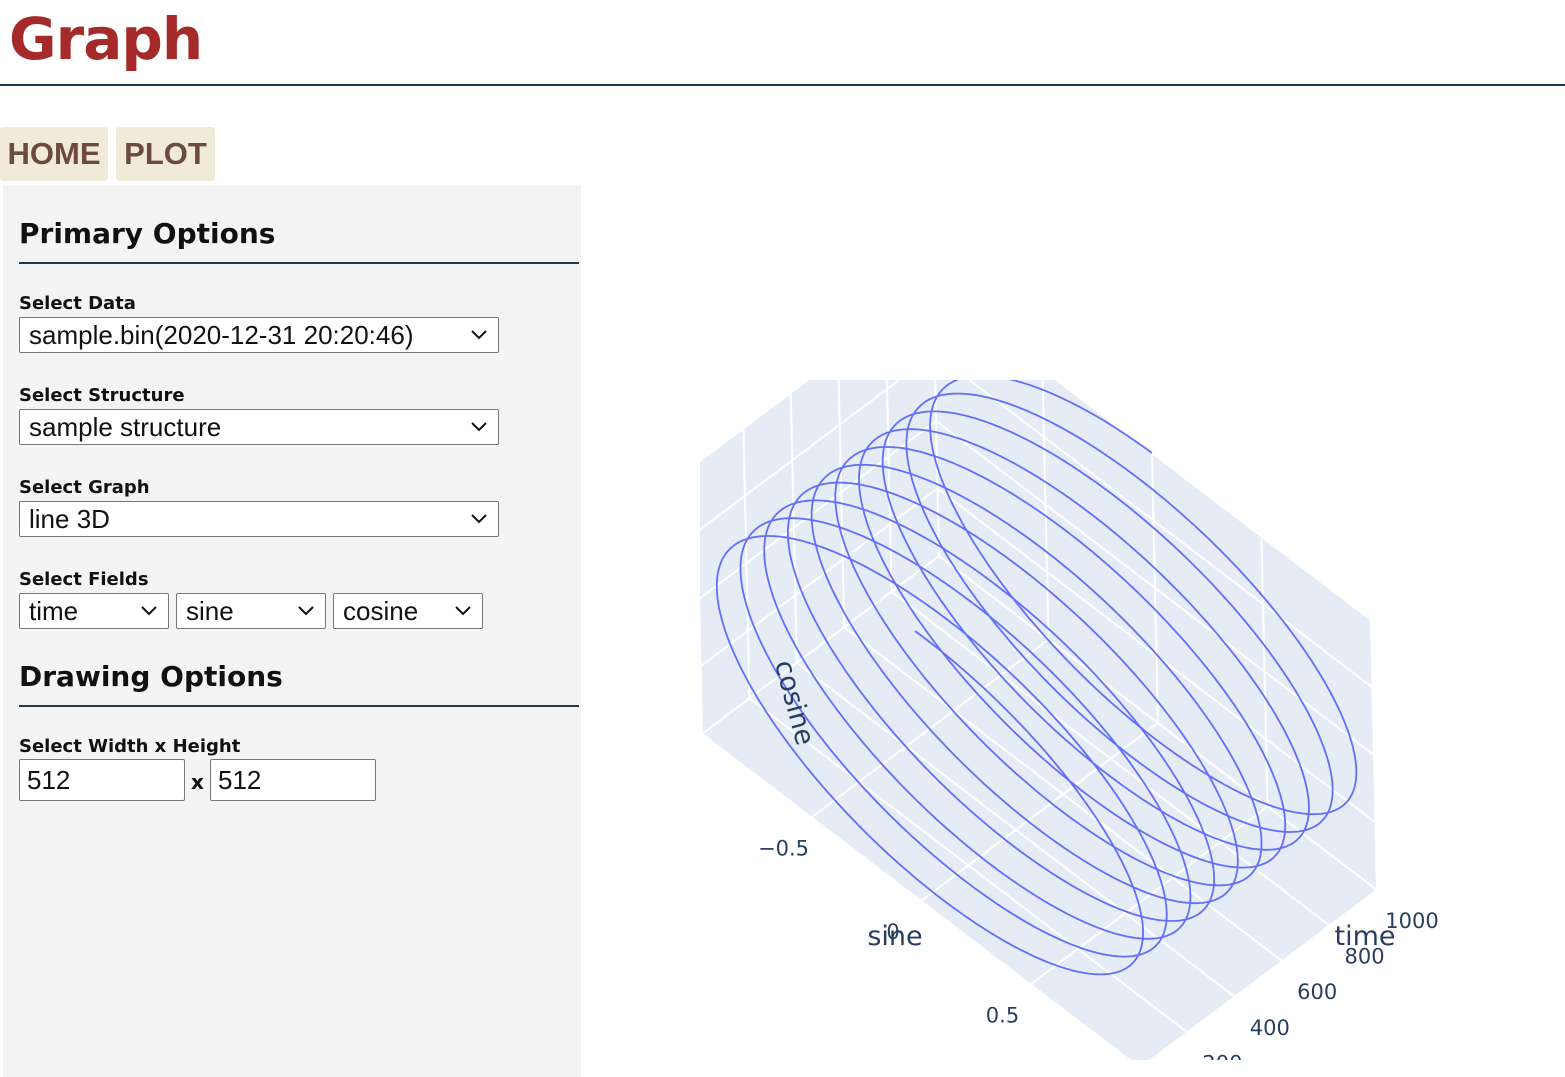 This screenshot has height=1077, width=1565. What do you see at coordinates (782, 85) in the screenshot?
I see `title-divider` at bounding box center [782, 85].